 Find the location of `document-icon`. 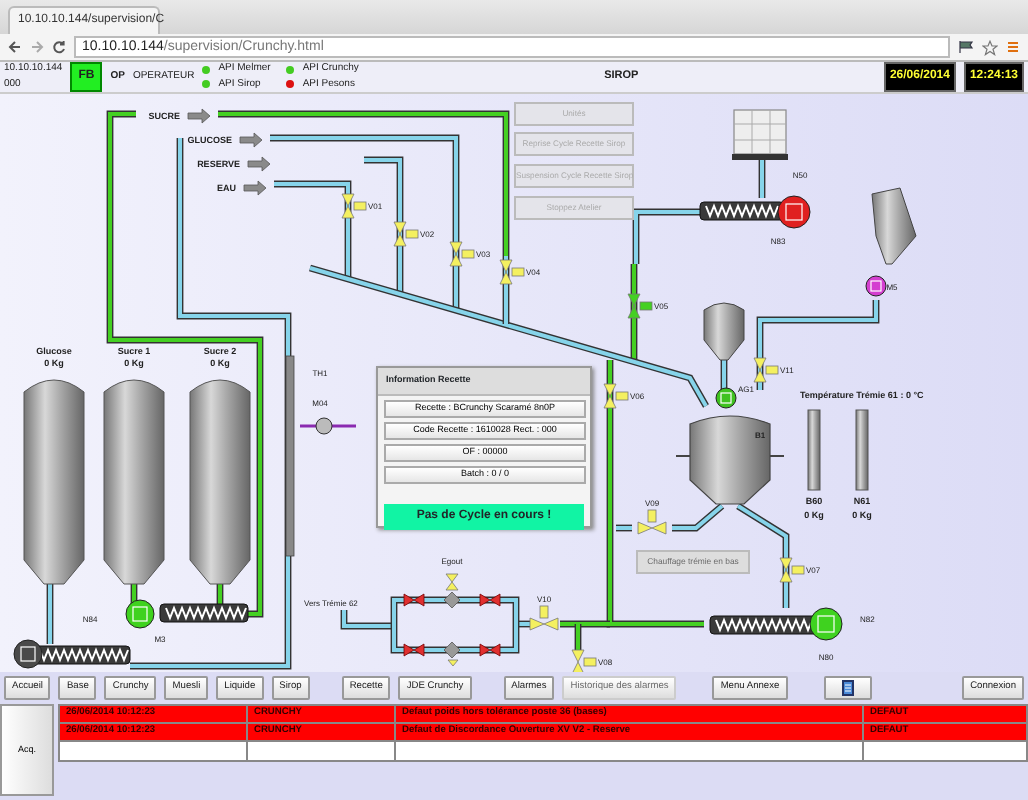

document-icon is located at coordinates (847, 687).